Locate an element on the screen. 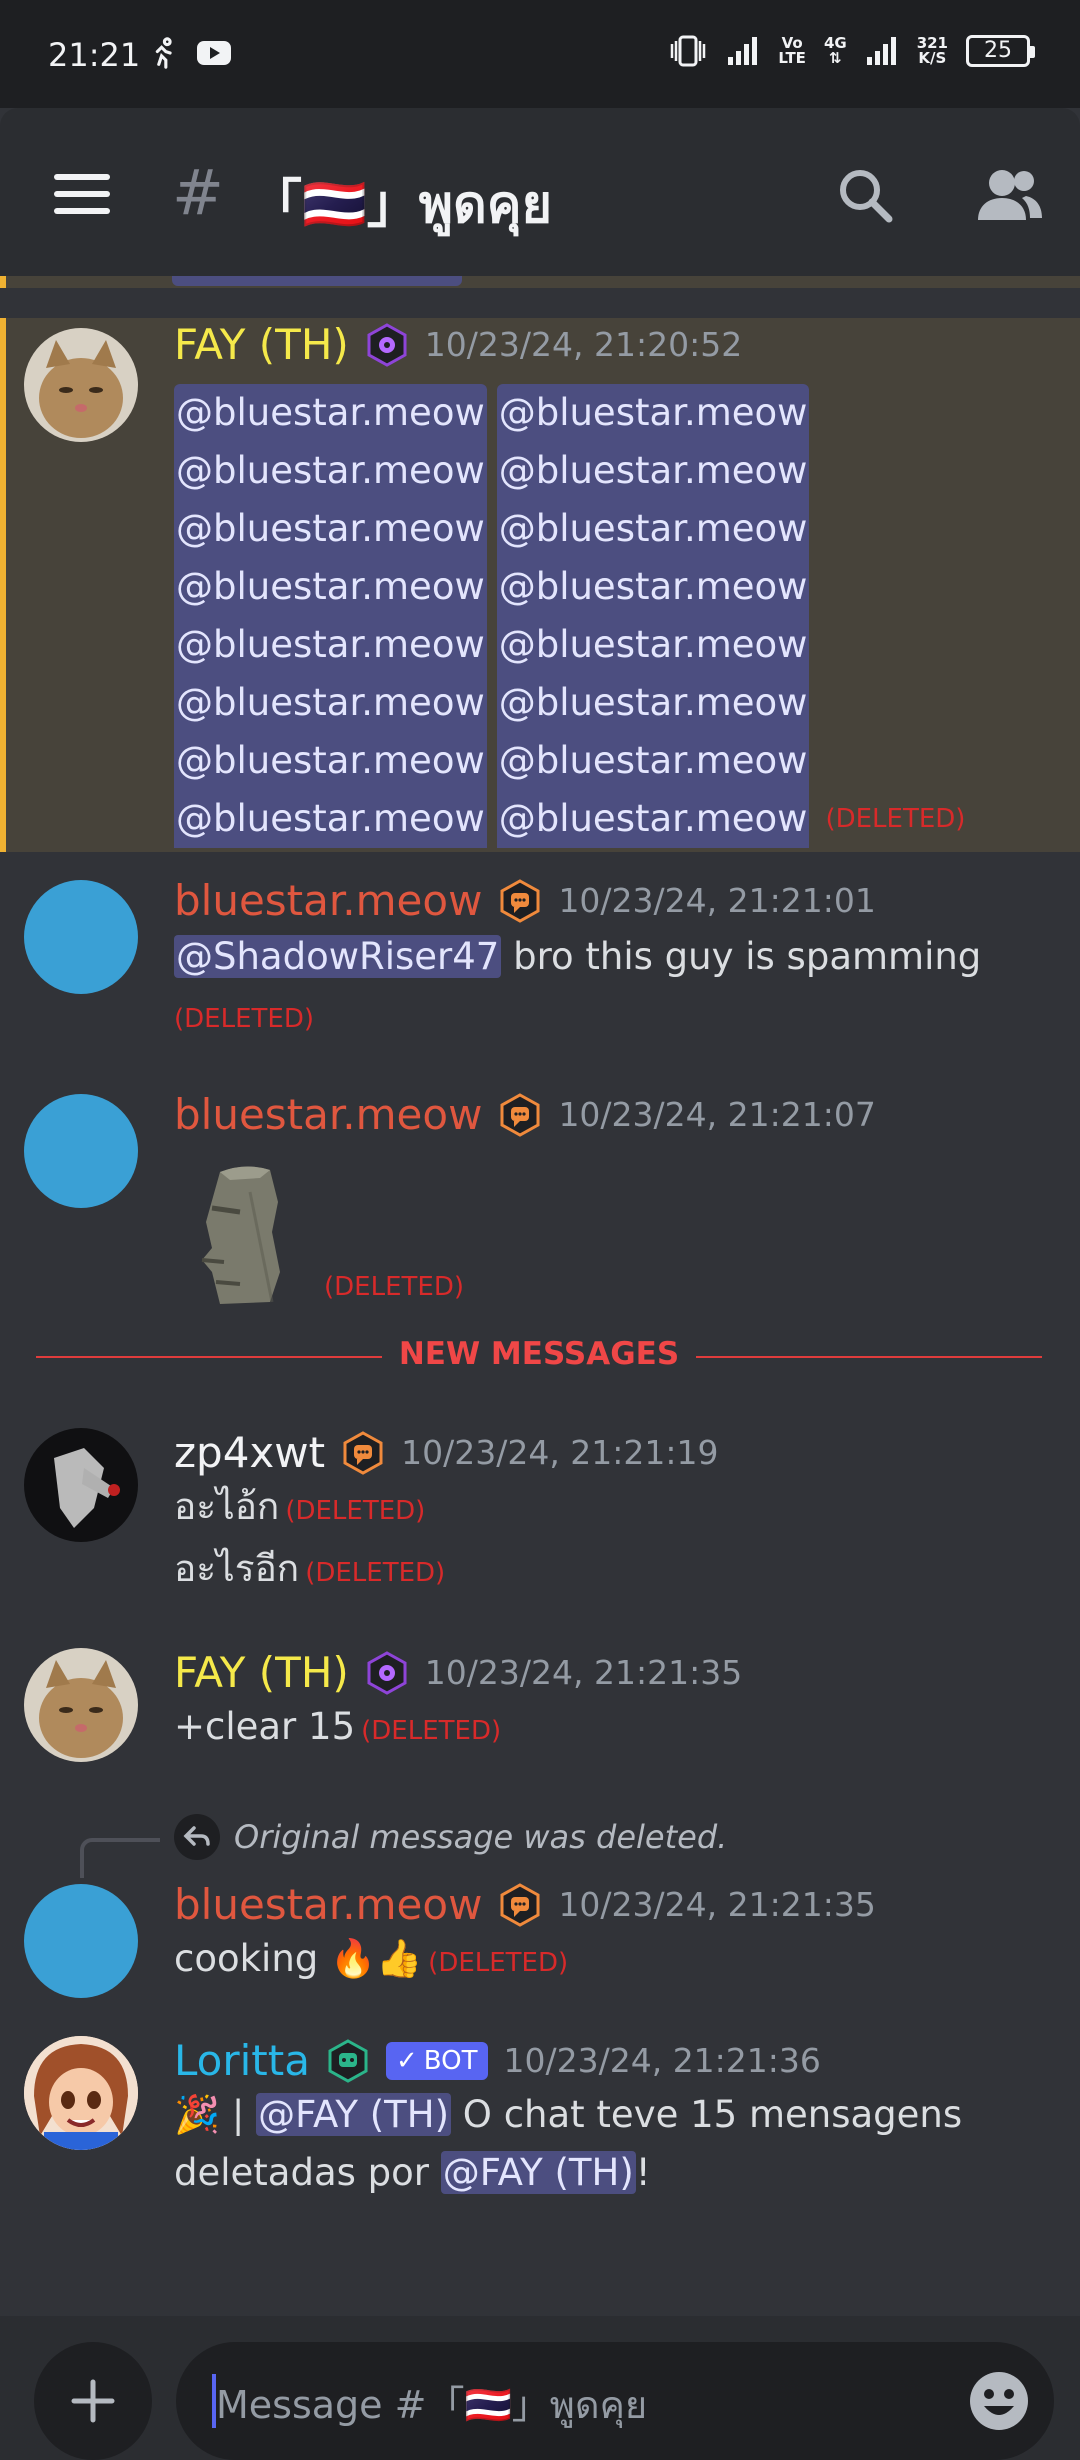  plus-icon is located at coordinates (93, 2401).